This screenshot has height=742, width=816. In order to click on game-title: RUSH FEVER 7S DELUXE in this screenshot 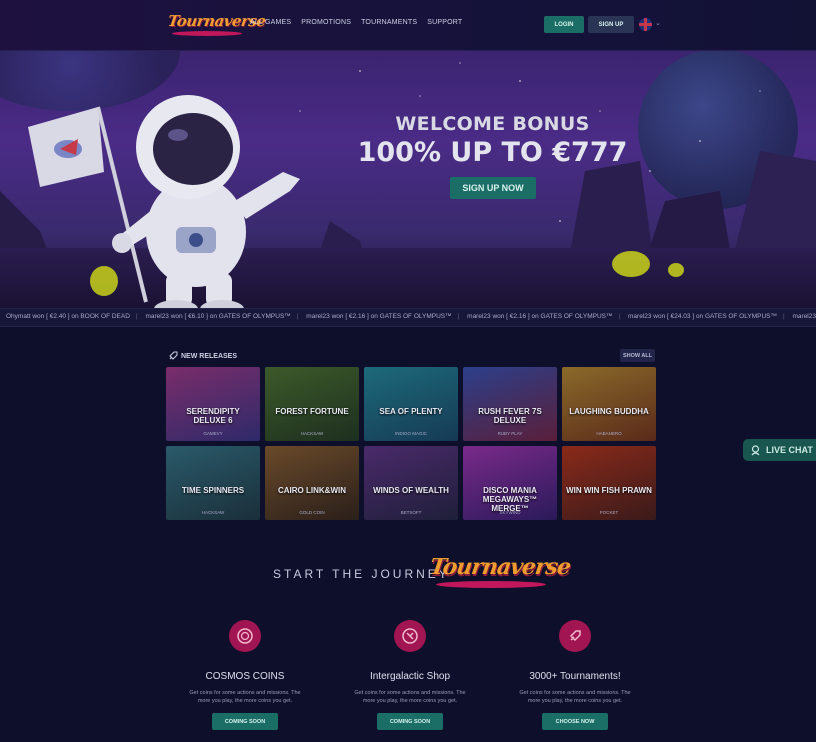, I will do `click(510, 416)`.